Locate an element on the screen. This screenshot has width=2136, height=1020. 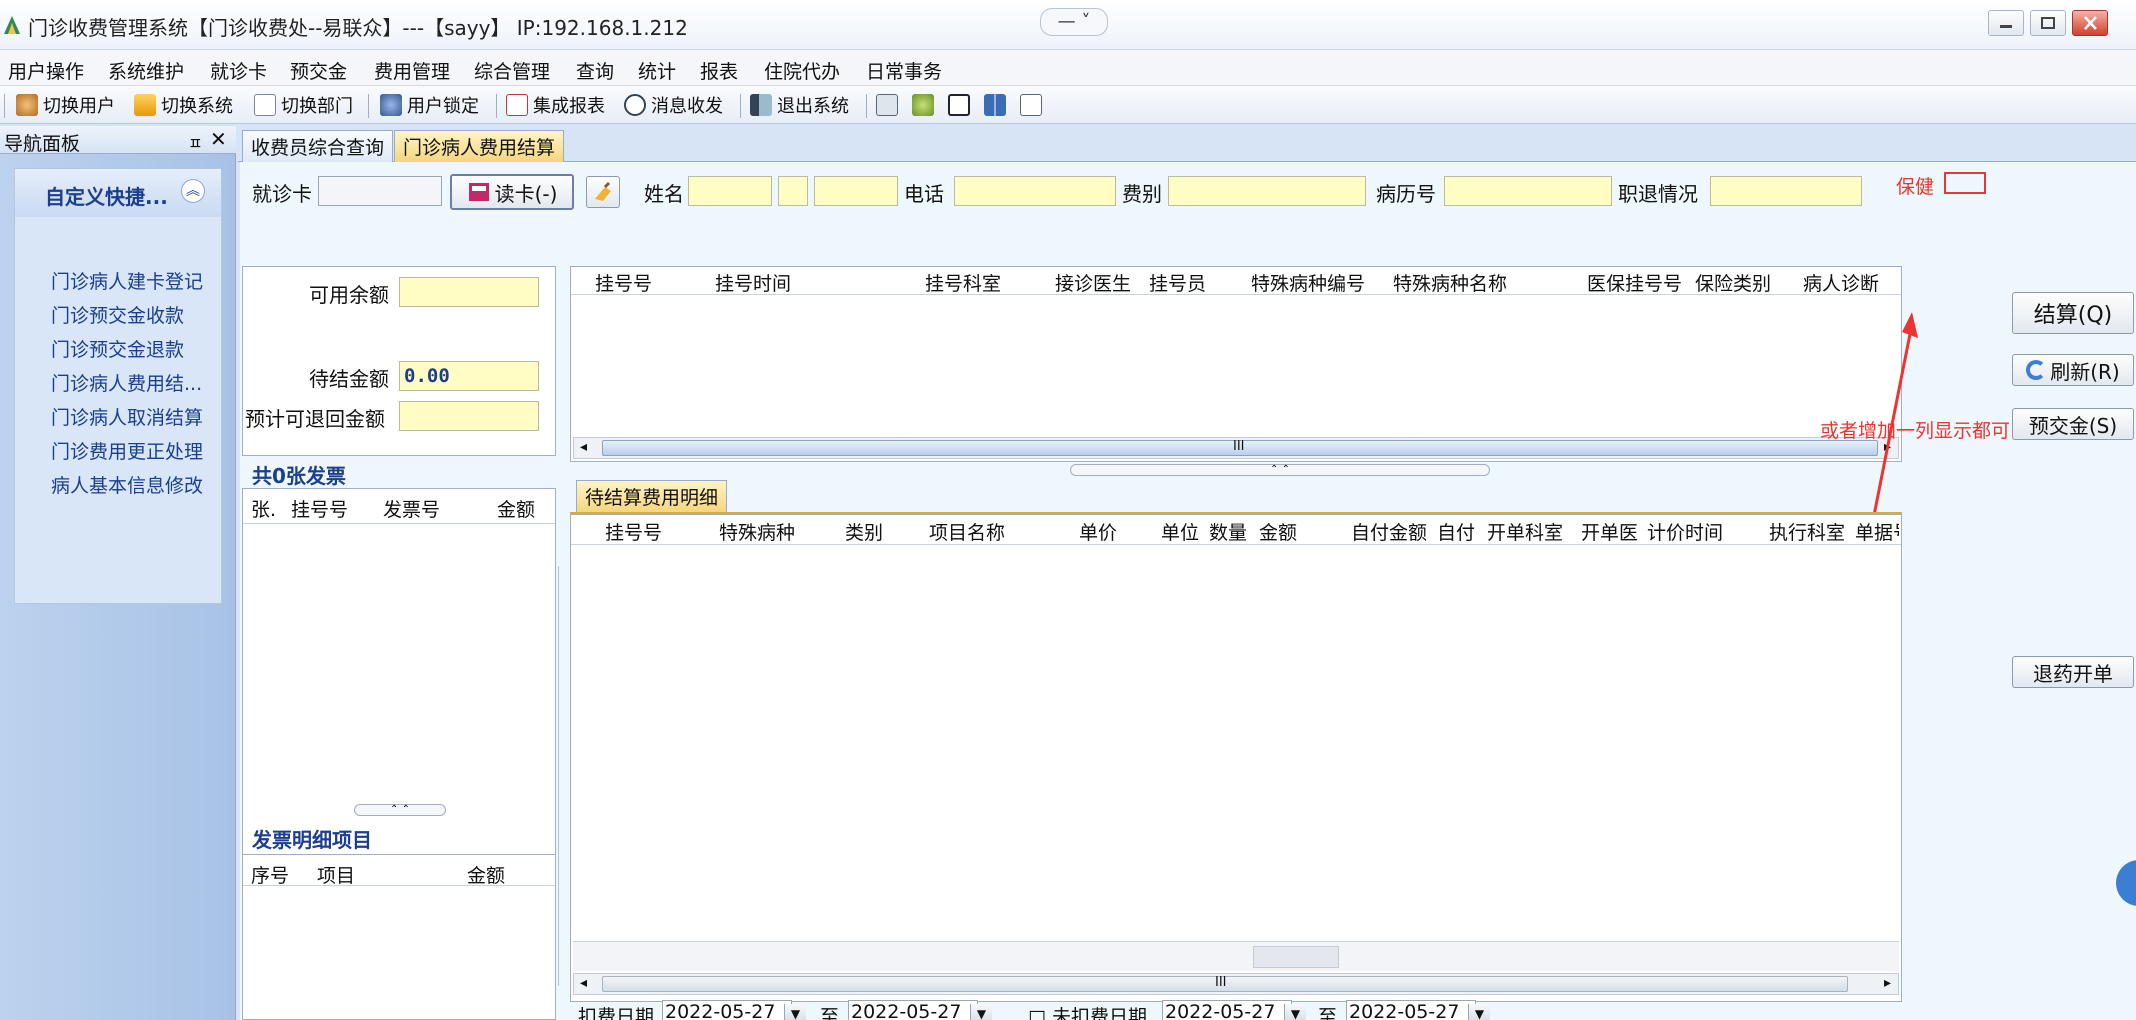
deposit-button: 预交金(S) is located at coordinates (2073, 424).